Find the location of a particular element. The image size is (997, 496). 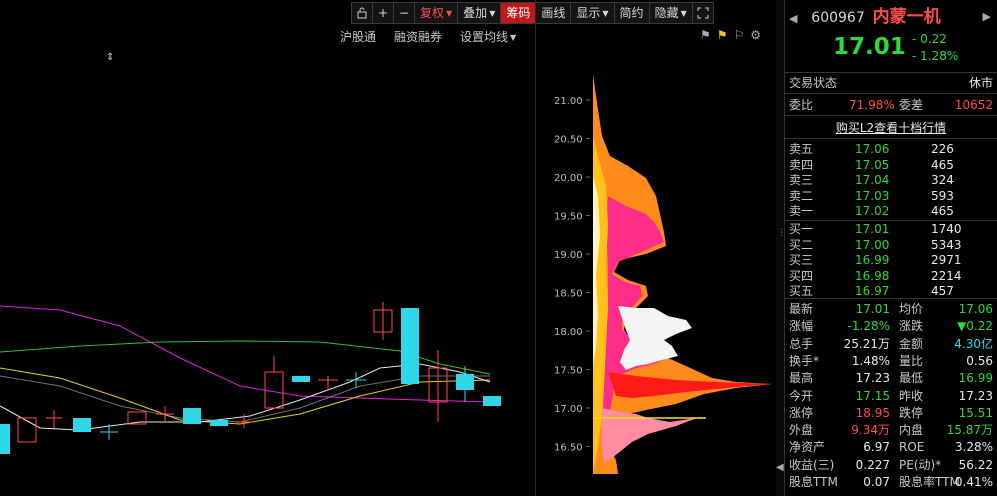

order-row: 买一 17.01 1740 is located at coordinates (891, 229).